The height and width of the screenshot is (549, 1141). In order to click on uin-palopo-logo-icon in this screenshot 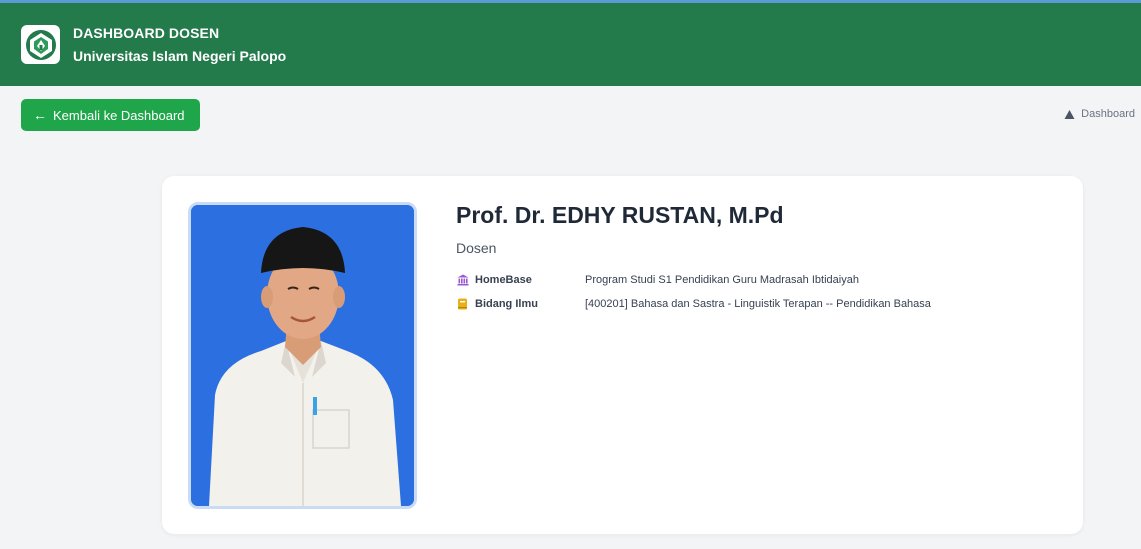, I will do `click(40, 44)`.